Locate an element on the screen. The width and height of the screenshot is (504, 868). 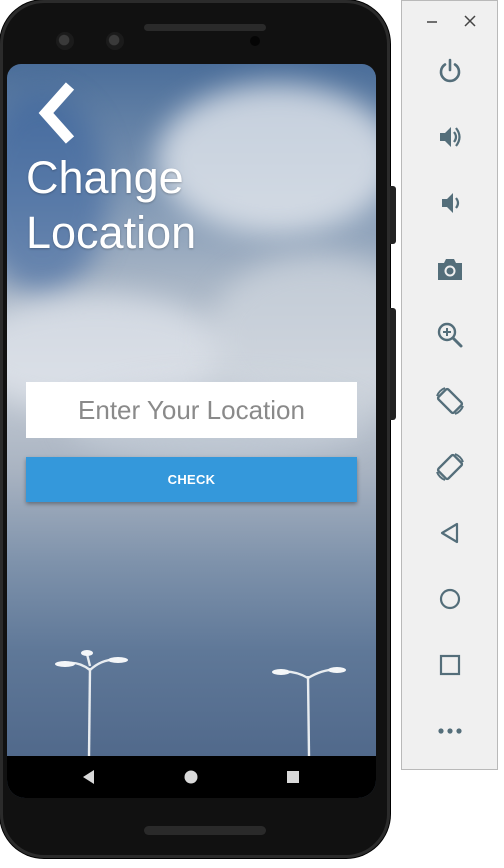
screenshot-button is located at coordinates (450, 269).